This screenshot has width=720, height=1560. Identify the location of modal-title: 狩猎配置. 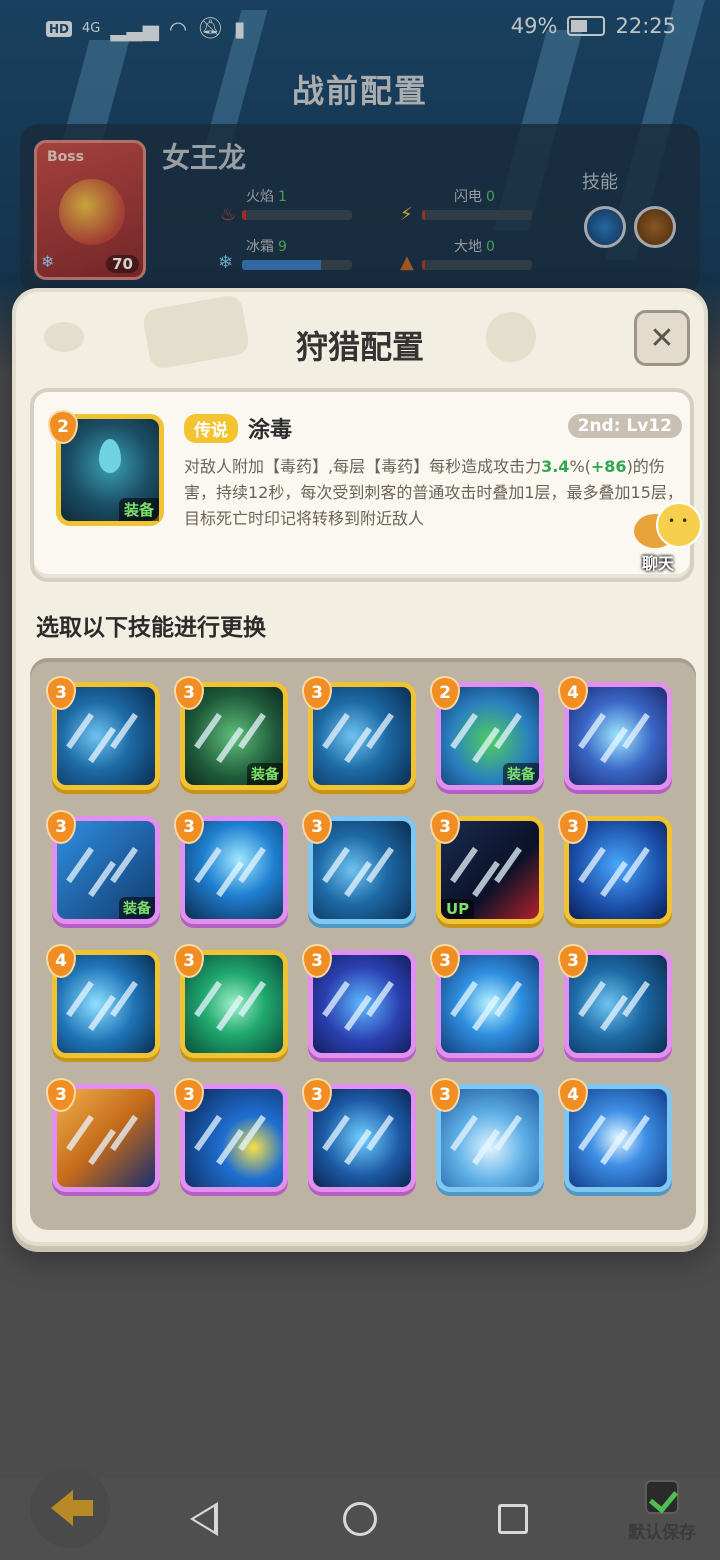
(359, 347).